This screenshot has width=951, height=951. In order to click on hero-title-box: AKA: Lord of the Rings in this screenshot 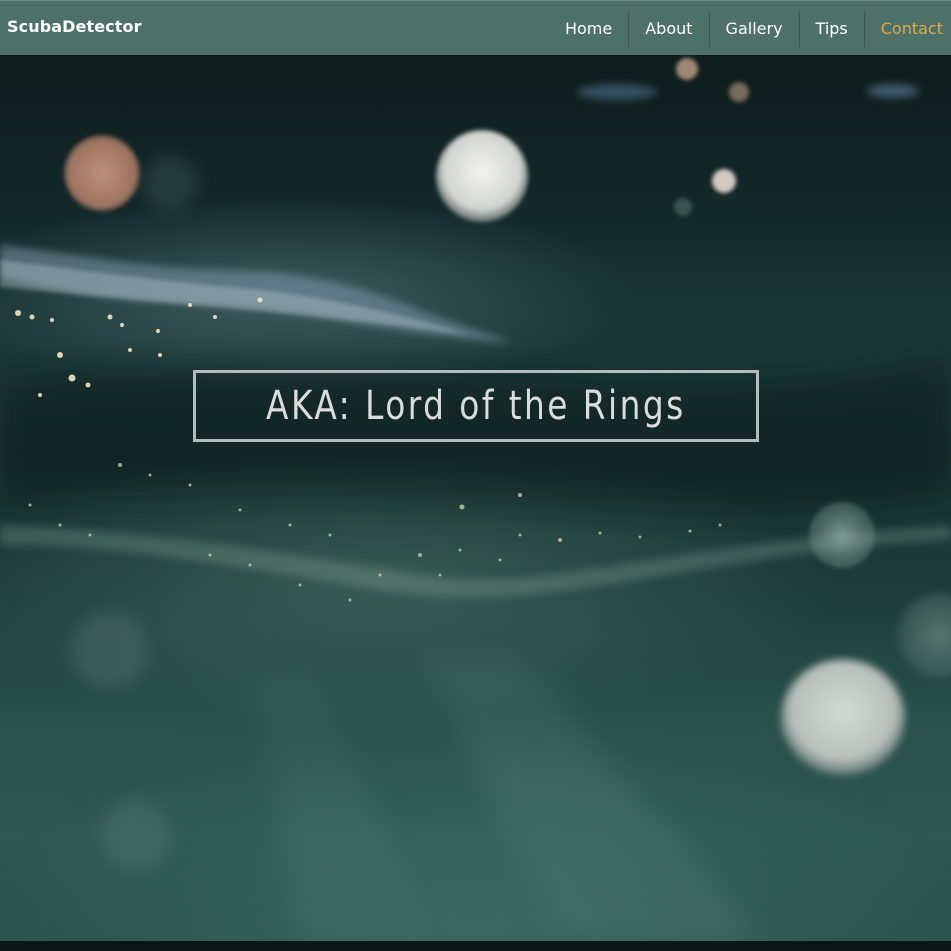, I will do `click(476, 406)`.